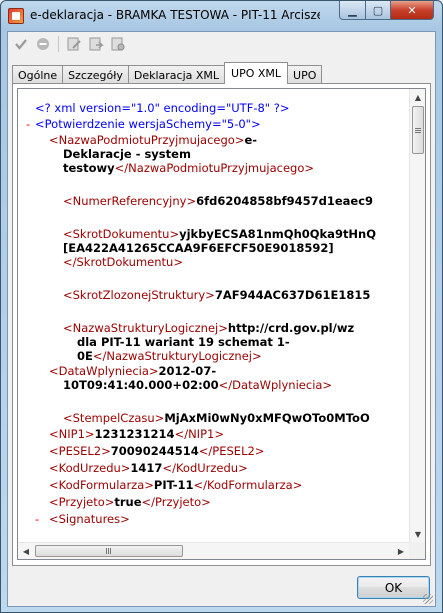 This screenshot has height=613, width=443. I want to click on xml-signatures-open-tag: <Signatures>, so click(89, 519).